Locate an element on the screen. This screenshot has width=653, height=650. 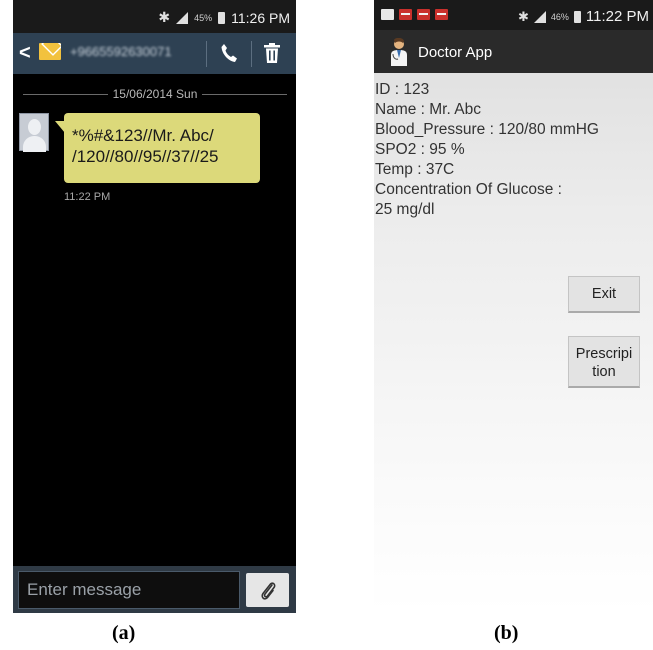
contact-number: +9665592630071 is located at coordinates (121, 51).